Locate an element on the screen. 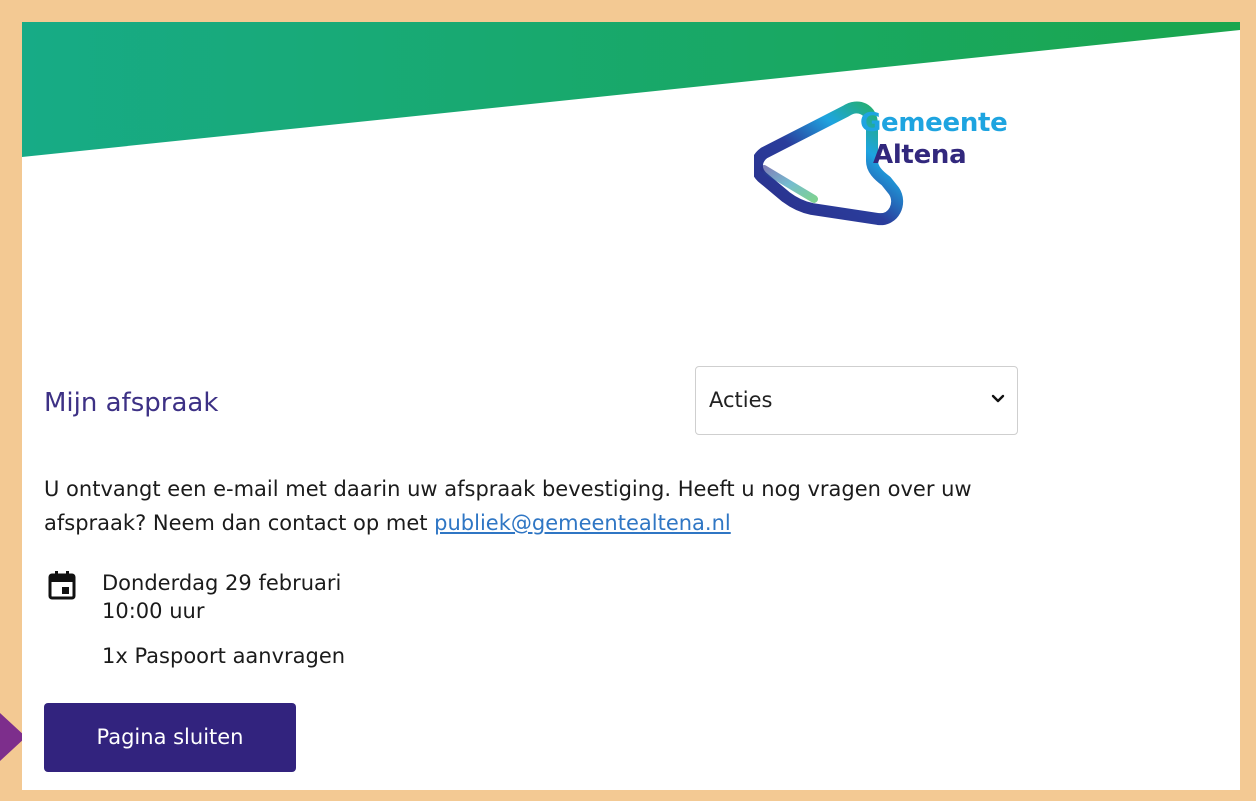 Image resolution: width=1256 pixels, height=801 pixels. appointment-date: Donderdag 29 februari is located at coordinates (222, 583).